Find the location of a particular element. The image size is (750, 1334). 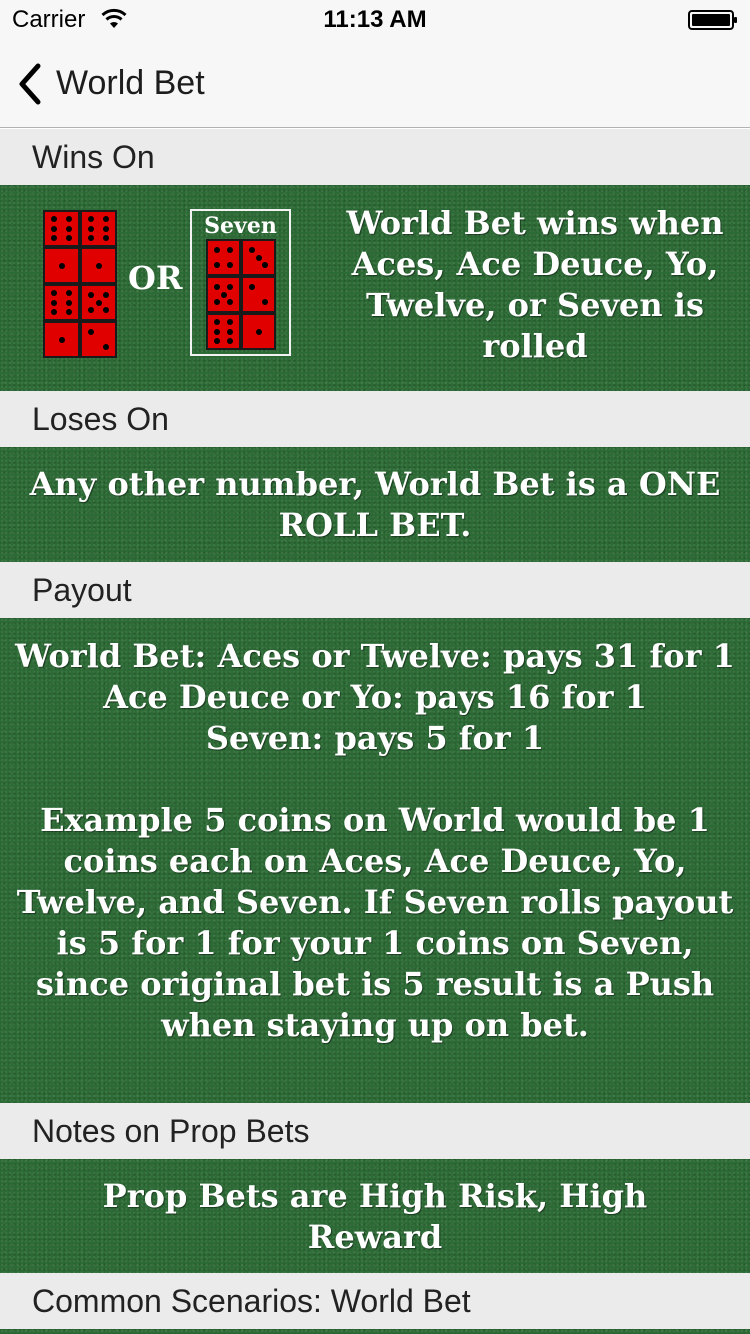

section-header-payout: Payout is located at coordinates (375, 590).